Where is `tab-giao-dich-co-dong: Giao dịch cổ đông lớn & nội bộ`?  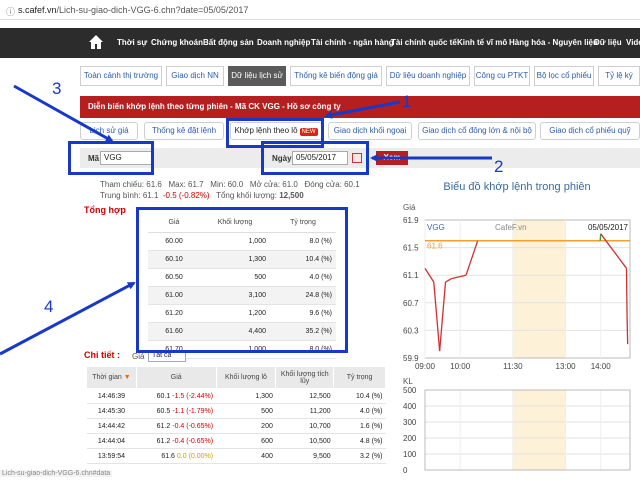
tab-giao-dich-co-dong: Giao dịch cổ đông lớn & nội bộ is located at coordinates (477, 131).